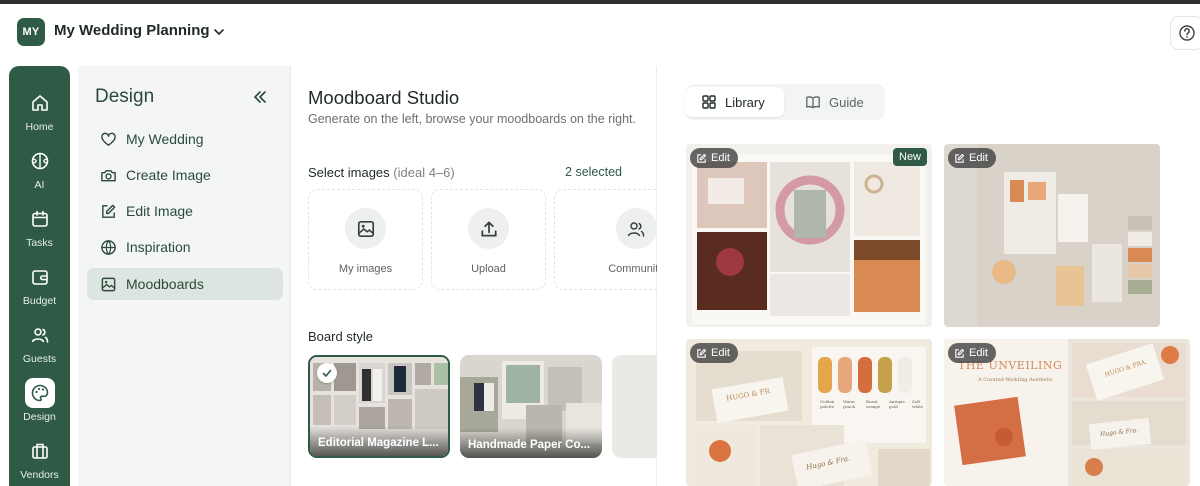  I want to click on rail-item-label: Vendors, so click(39, 475).